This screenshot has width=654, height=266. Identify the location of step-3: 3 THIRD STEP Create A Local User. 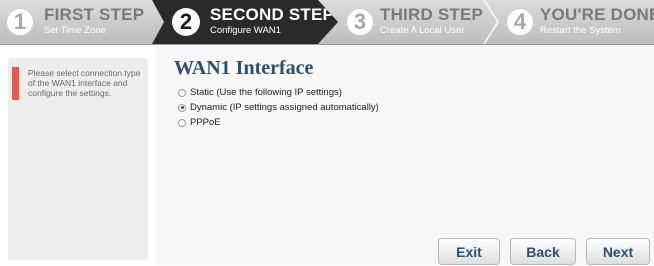
(415, 22).